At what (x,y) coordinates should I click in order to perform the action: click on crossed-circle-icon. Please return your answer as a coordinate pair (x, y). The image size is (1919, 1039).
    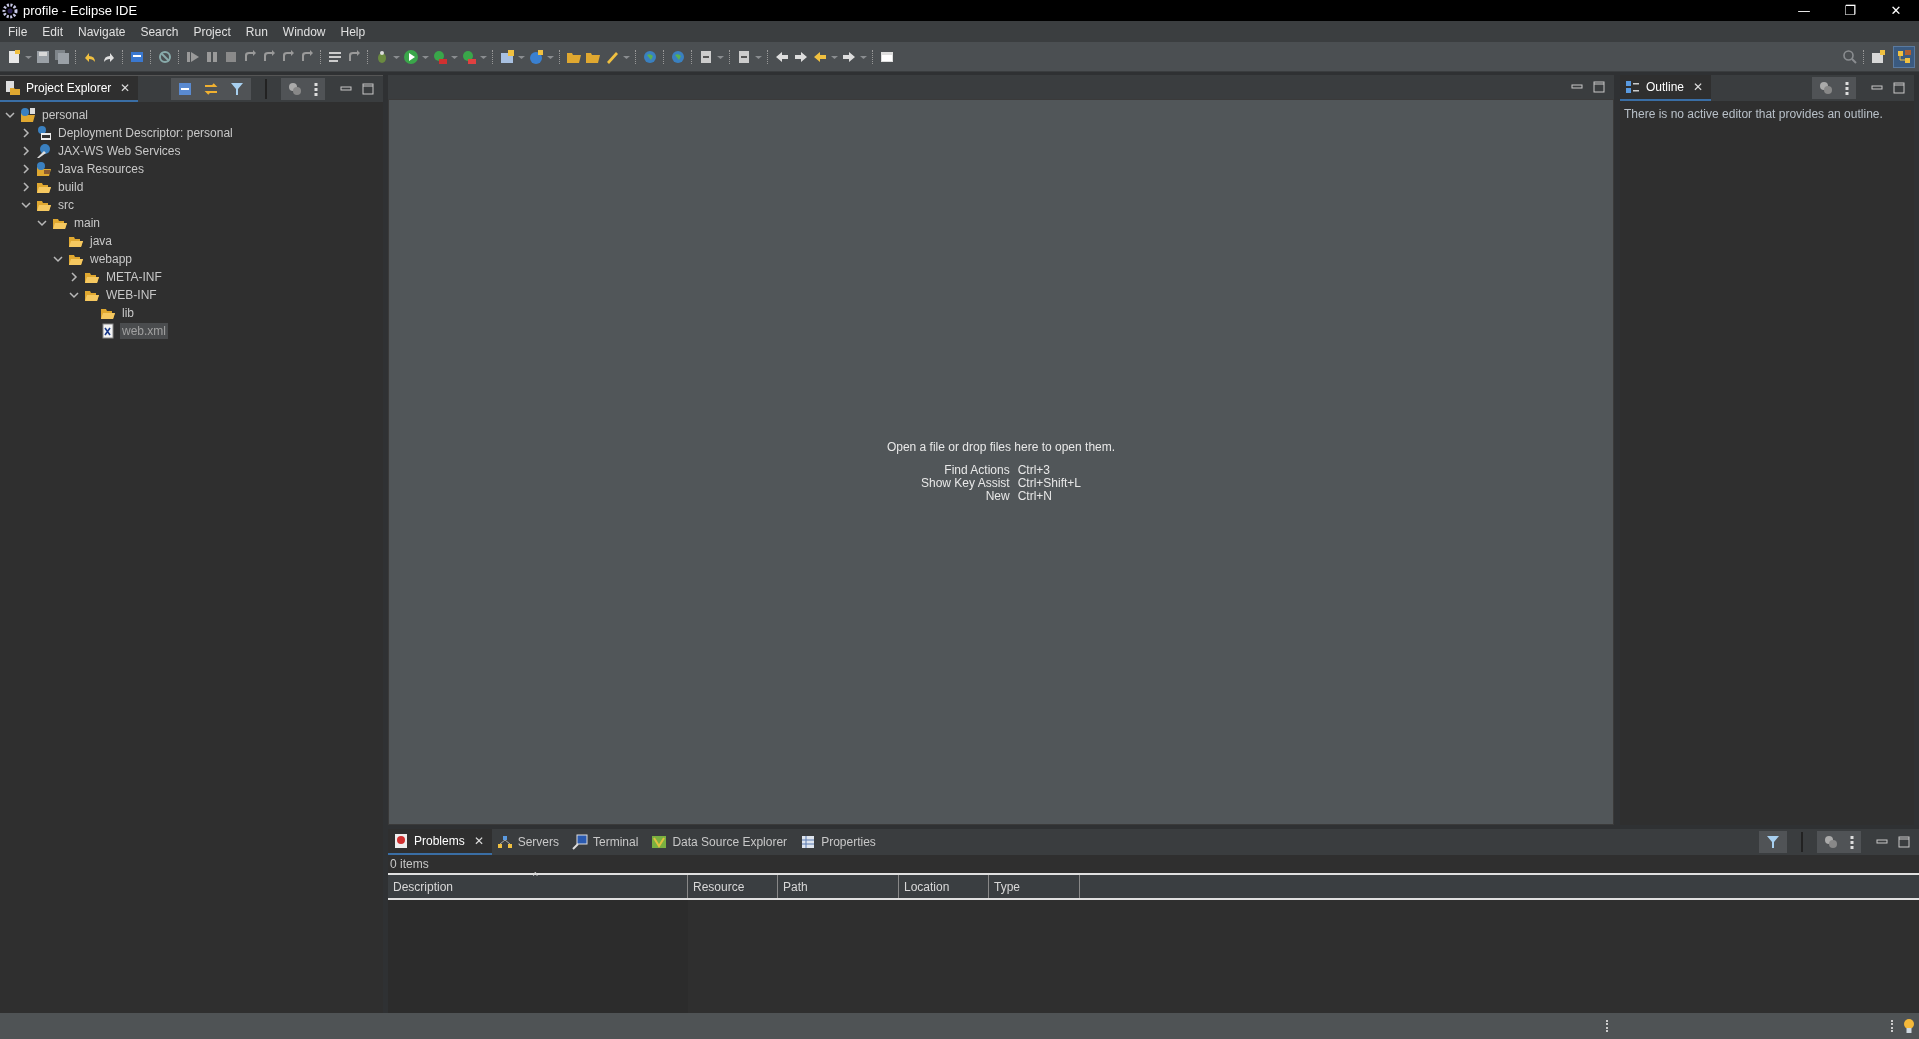
    Looking at the image, I should click on (165, 56).